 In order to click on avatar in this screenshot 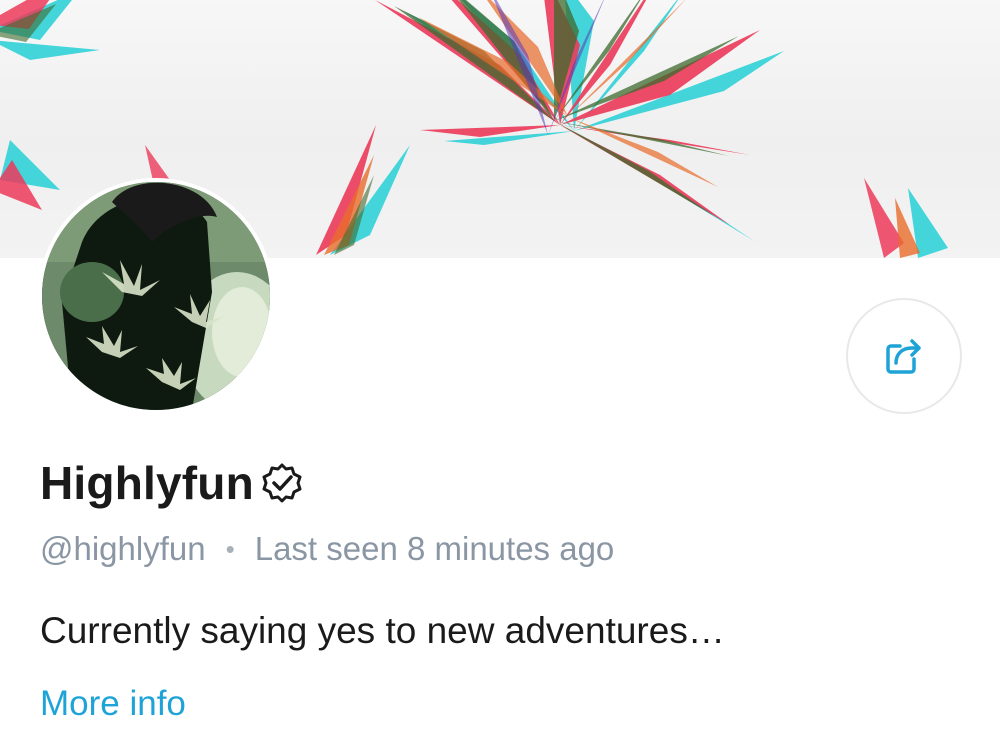, I will do `click(156, 296)`.